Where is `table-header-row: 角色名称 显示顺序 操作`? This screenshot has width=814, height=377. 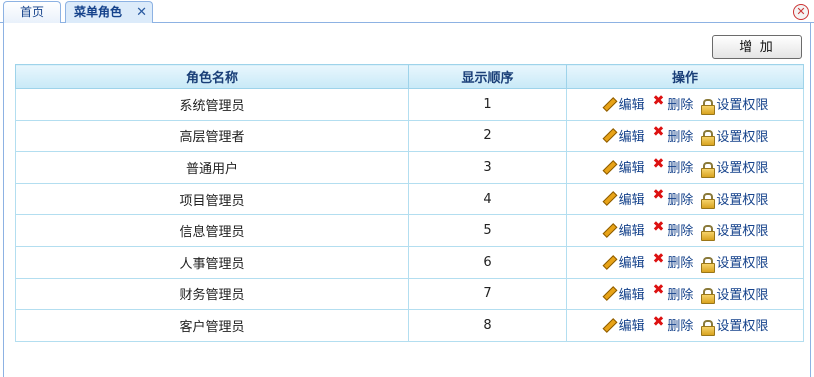 table-header-row: 角色名称 显示顺序 操作 is located at coordinates (409, 76).